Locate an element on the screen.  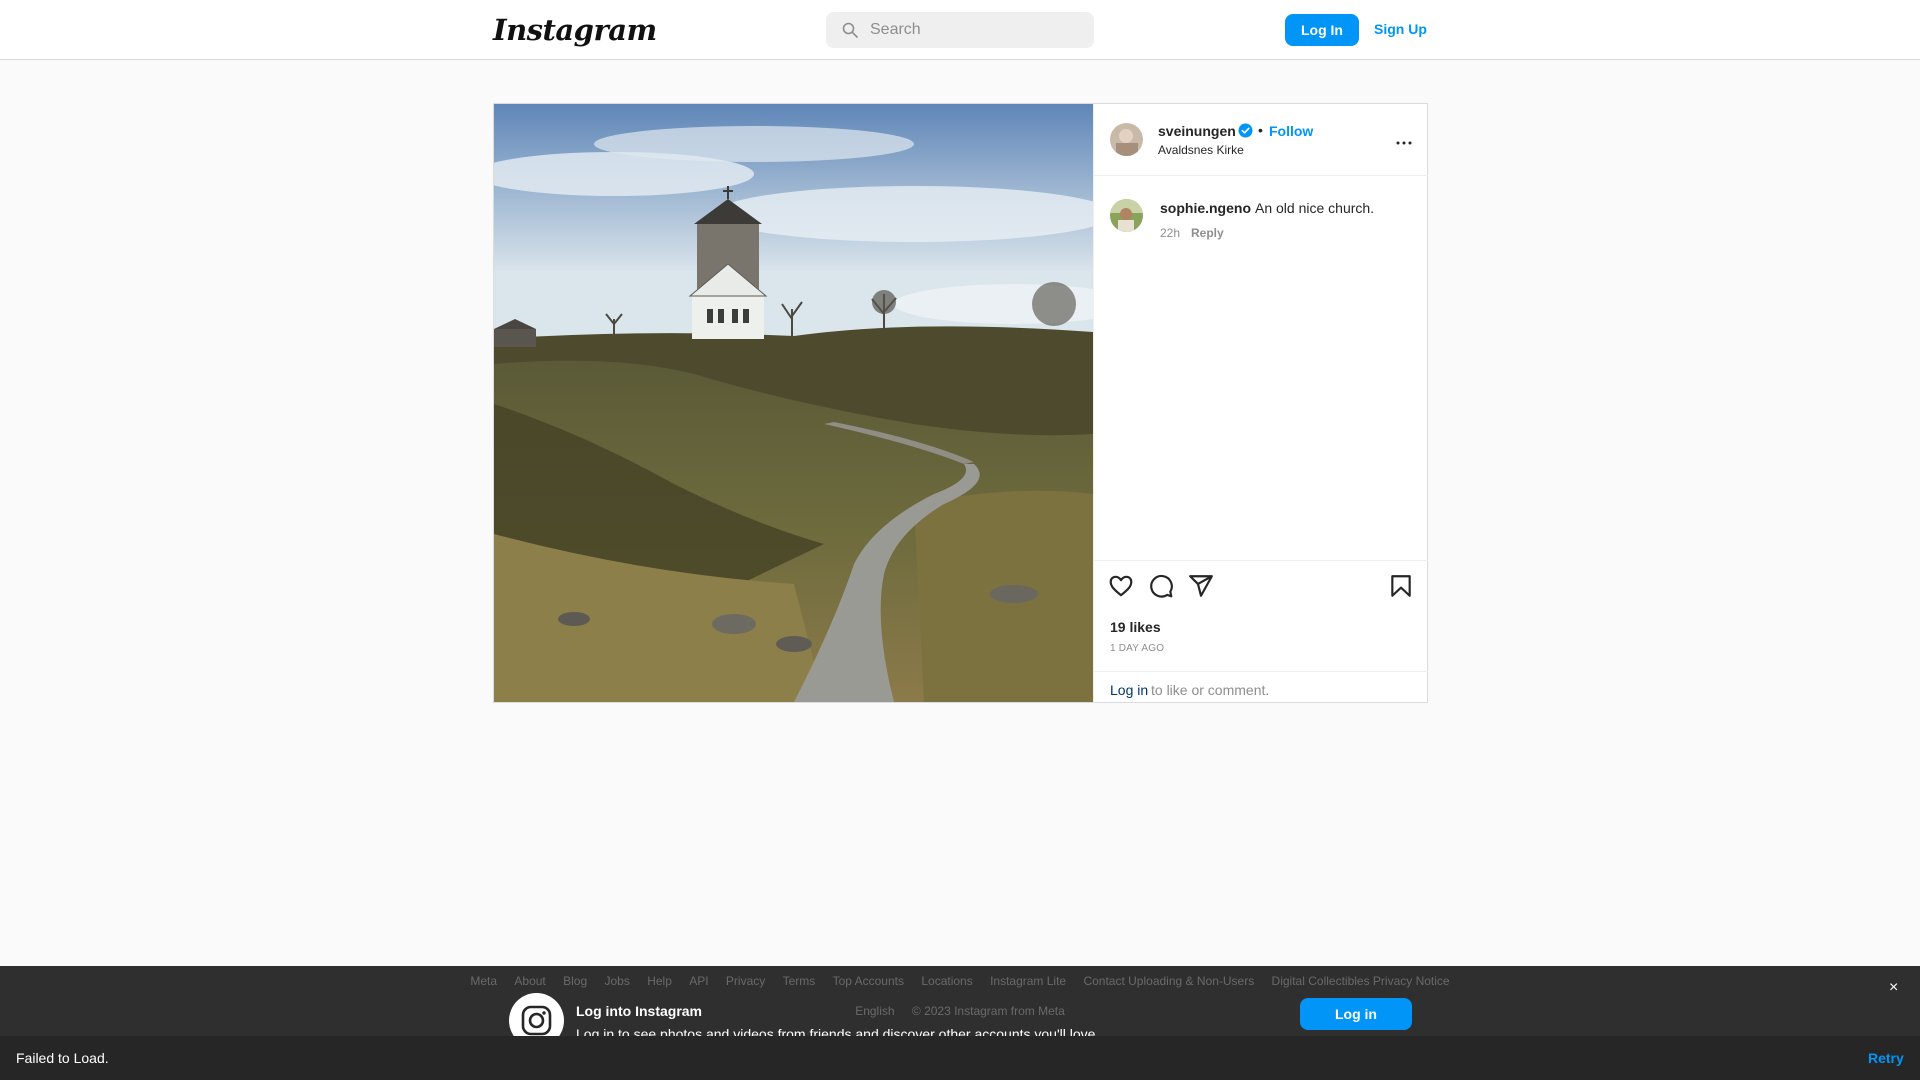
login-prompt: Log in to like or comment. is located at coordinates (1261, 687).